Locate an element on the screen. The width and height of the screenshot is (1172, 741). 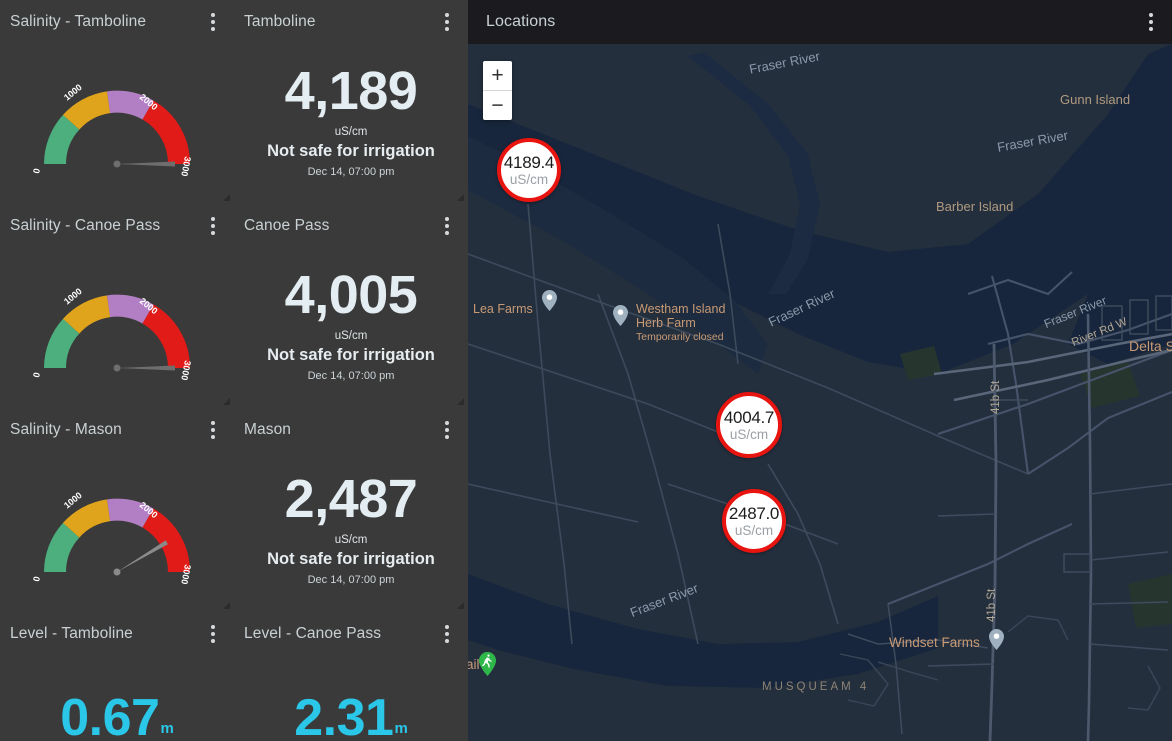
level-content: 2.31 m is located at coordinates (351, 698).